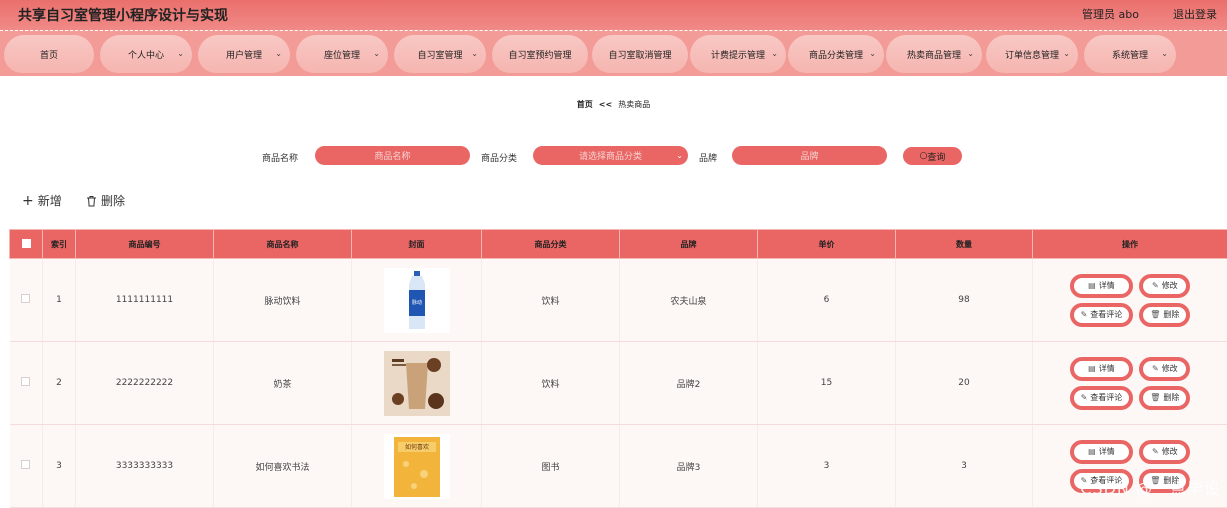 This screenshot has width=1227, height=508. Describe the element at coordinates (634, 104) in the screenshot. I see `breadcrumb-current: 热卖商品` at that location.